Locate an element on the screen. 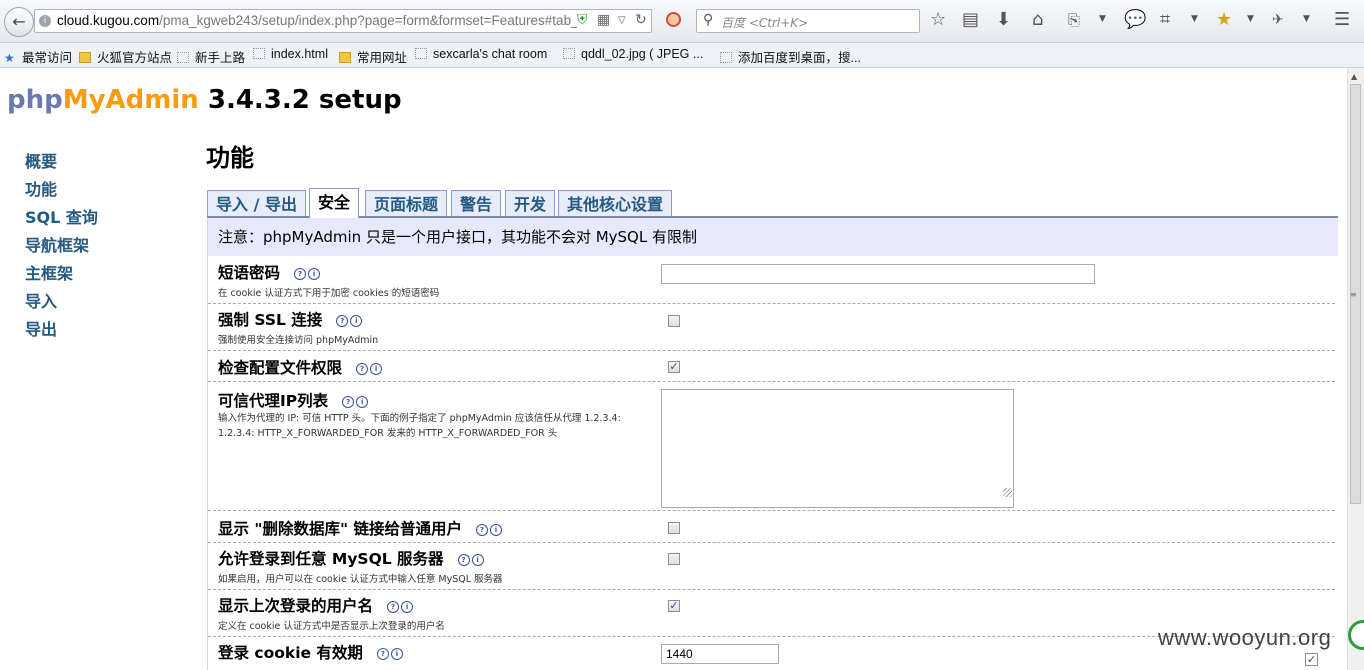 The image size is (1364, 670). field-label: 允许登录到任意 MySQL 服务器? i is located at coordinates (352, 558).